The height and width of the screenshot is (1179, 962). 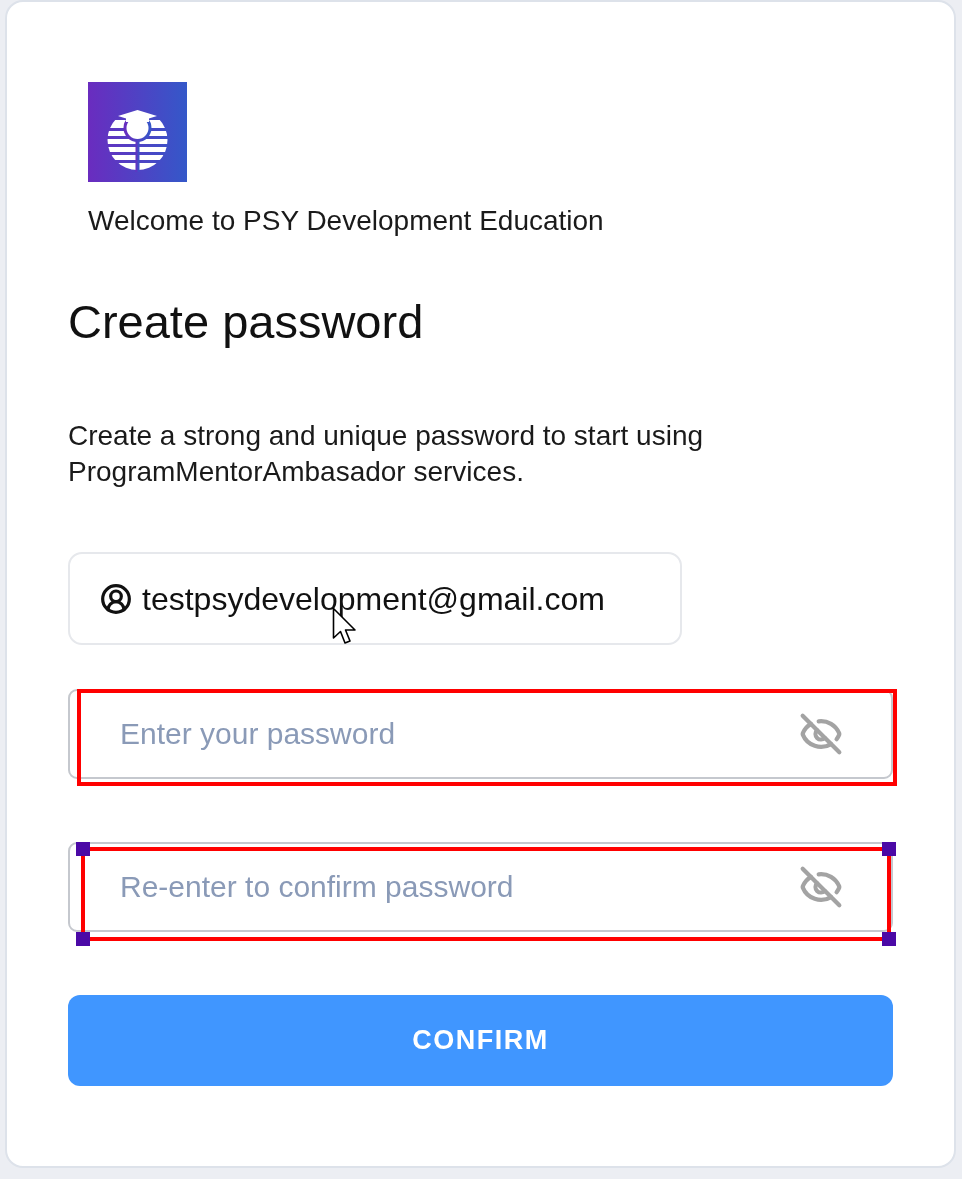 I want to click on welcome-text: Welcome to PSY Development Education, so click(x=346, y=221).